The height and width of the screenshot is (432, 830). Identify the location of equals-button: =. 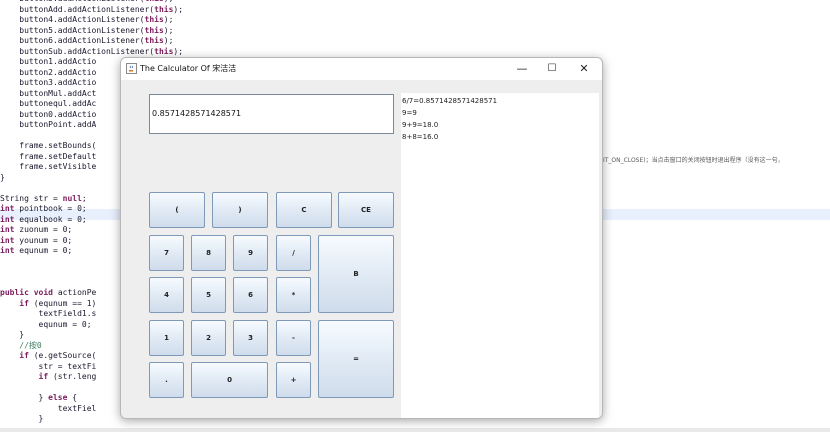
(356, 359).